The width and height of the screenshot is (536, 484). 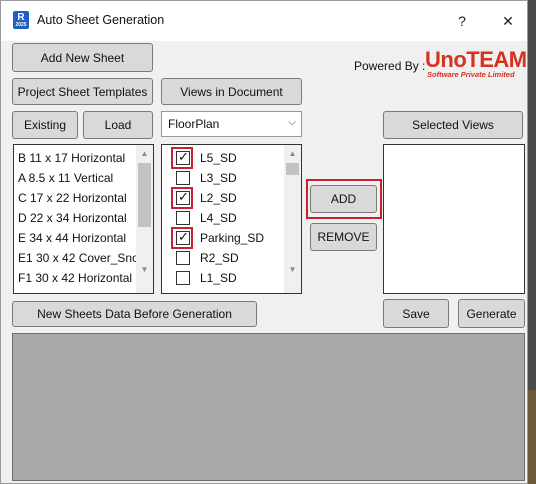 I want to click on view-label: Parking_SD, so click(x=232, y=238).